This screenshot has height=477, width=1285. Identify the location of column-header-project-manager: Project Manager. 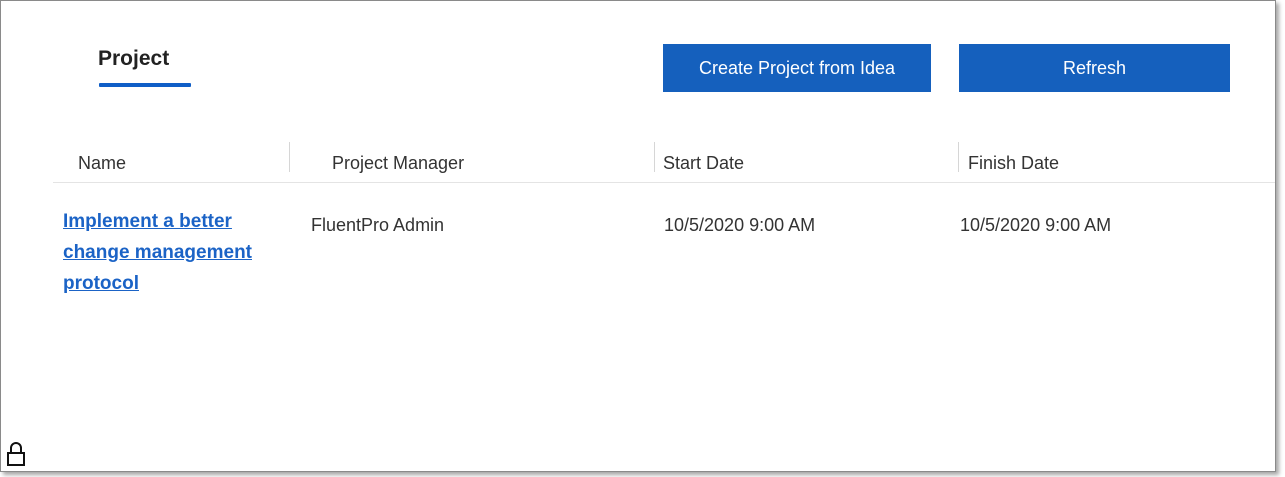
(398, 163).